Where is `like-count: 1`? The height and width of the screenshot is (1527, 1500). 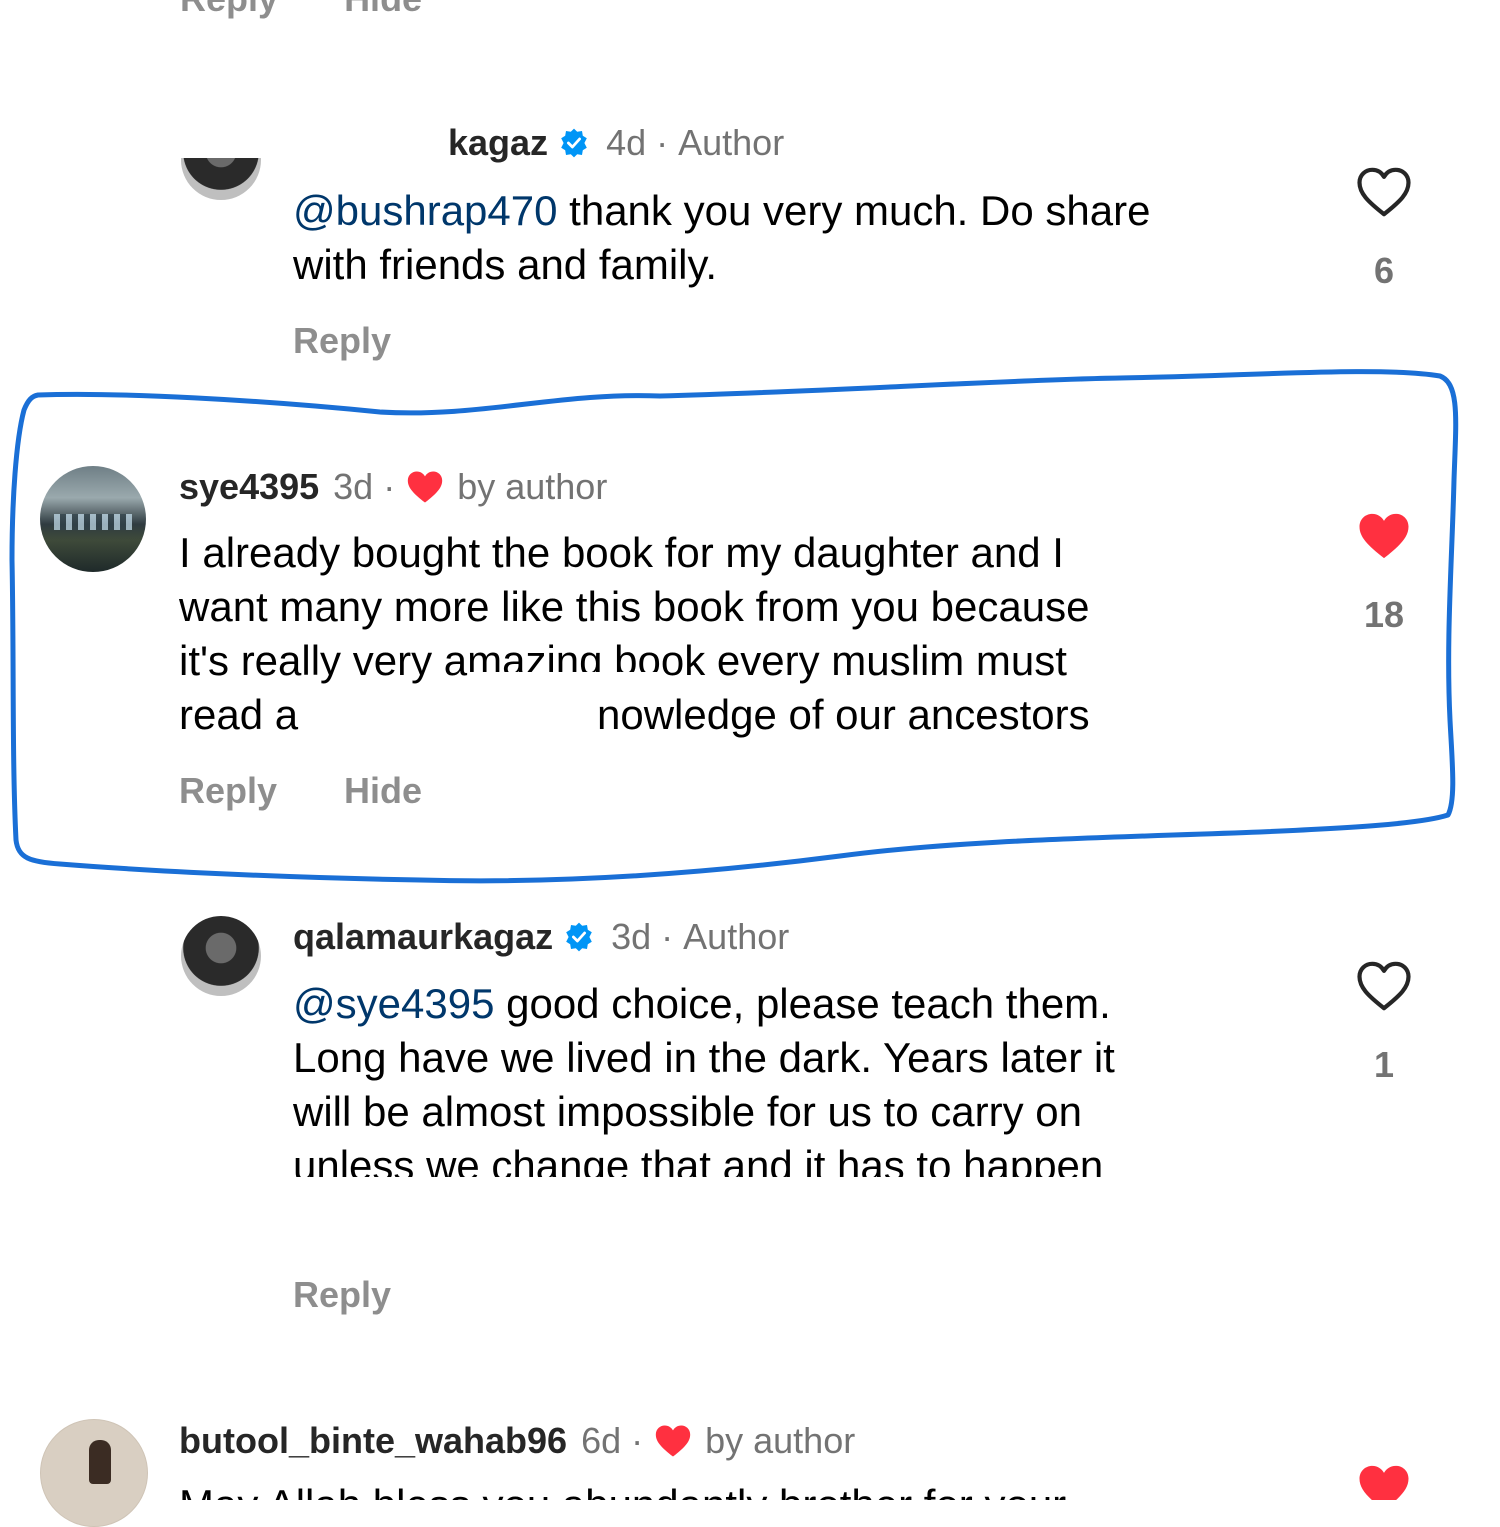
like-count: 1 is located at coordinates (1384, 1064).